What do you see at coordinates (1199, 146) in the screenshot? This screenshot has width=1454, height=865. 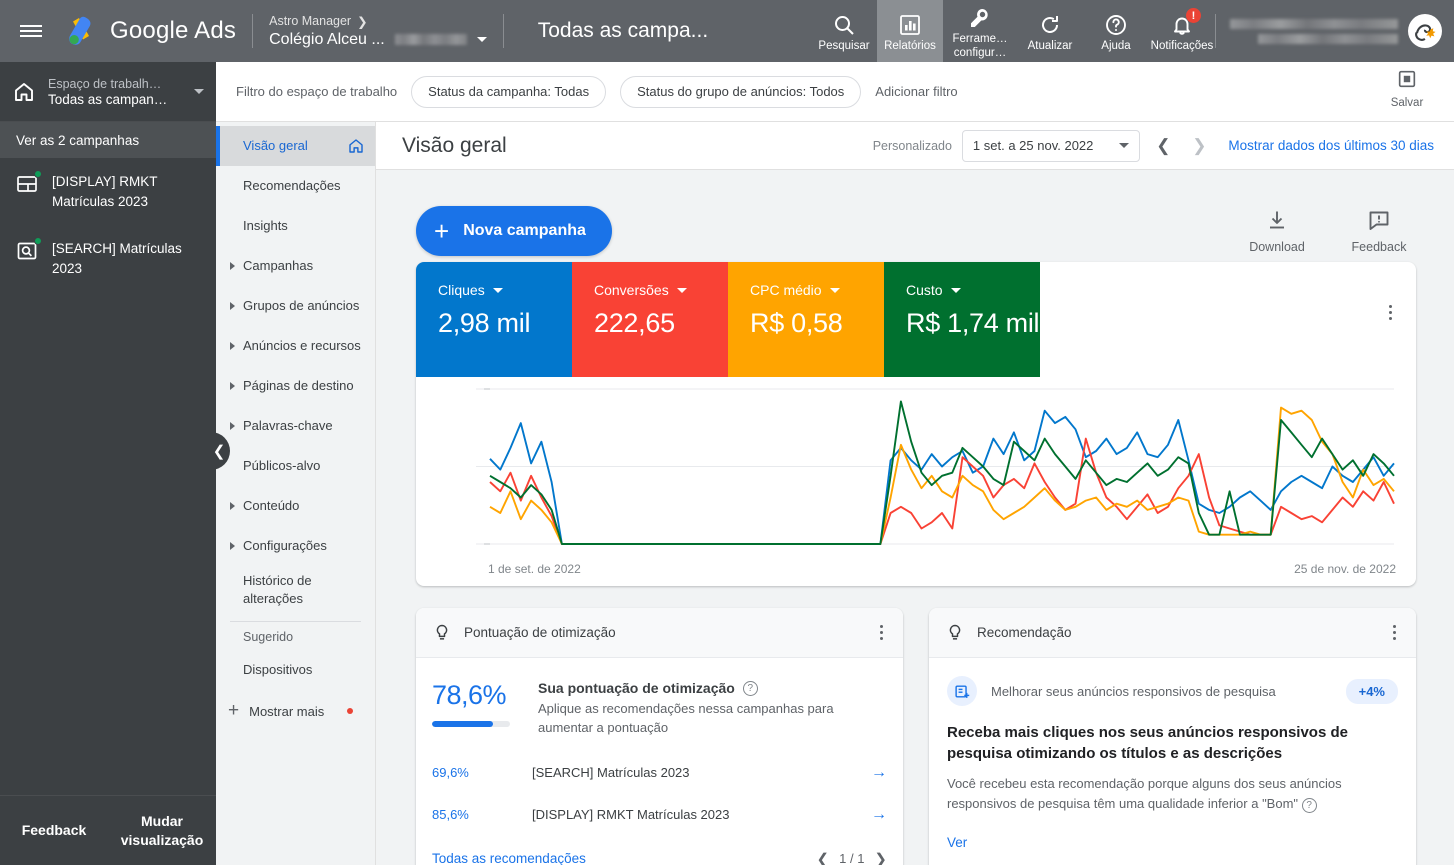 I see `next-period-button: ❯` at bounding box center [1199, 146].